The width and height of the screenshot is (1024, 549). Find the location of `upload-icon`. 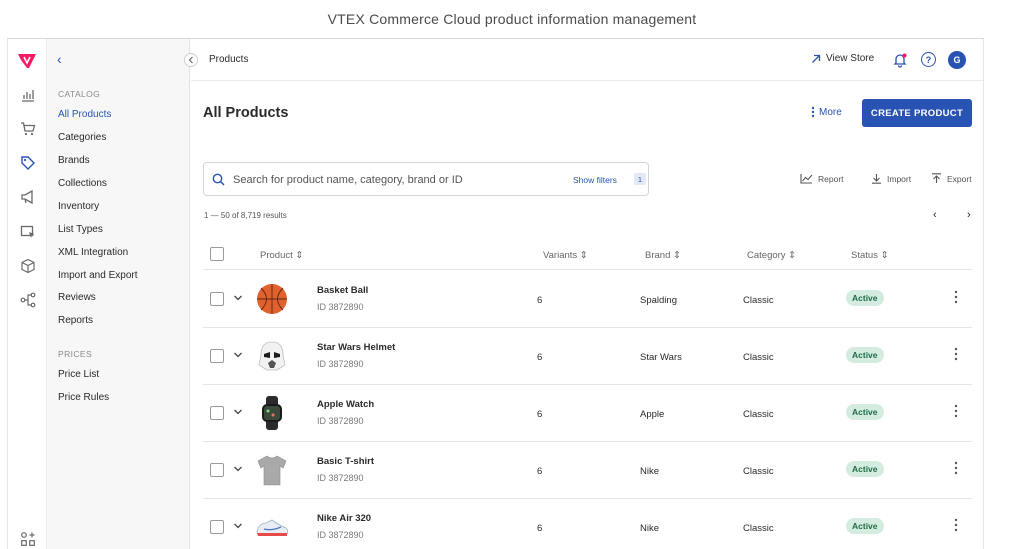

upload-icon is located at coordinates (936, 178).